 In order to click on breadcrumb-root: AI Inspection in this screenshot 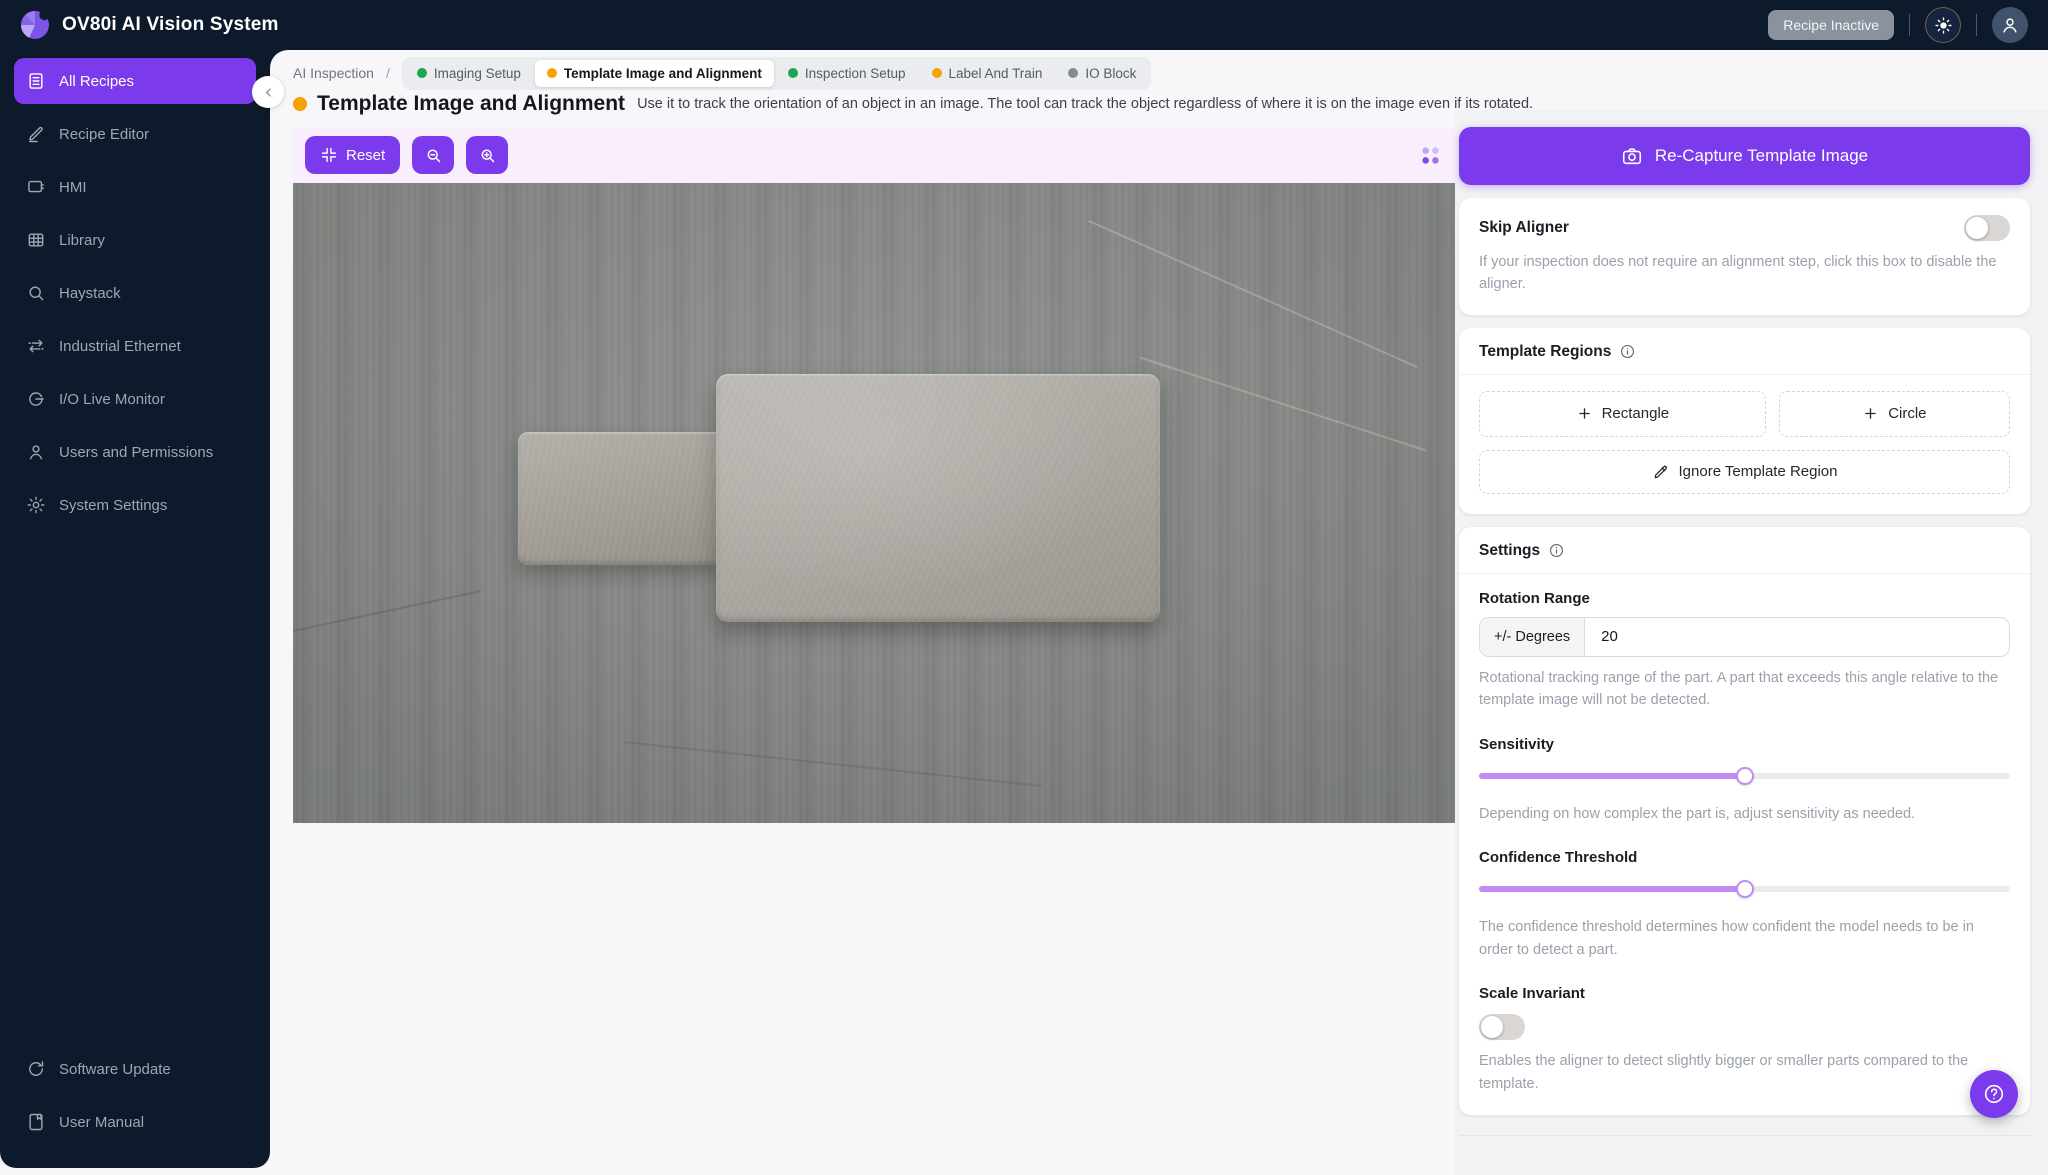, I will do `click(333, 73)`.